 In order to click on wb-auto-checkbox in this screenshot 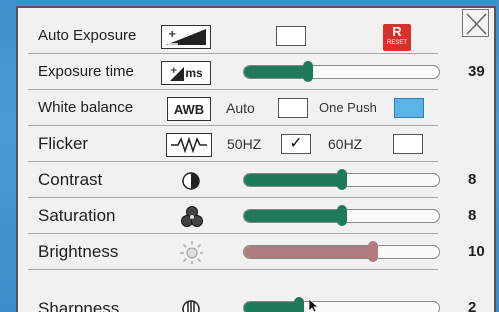, I will do `click(293, 108)`.